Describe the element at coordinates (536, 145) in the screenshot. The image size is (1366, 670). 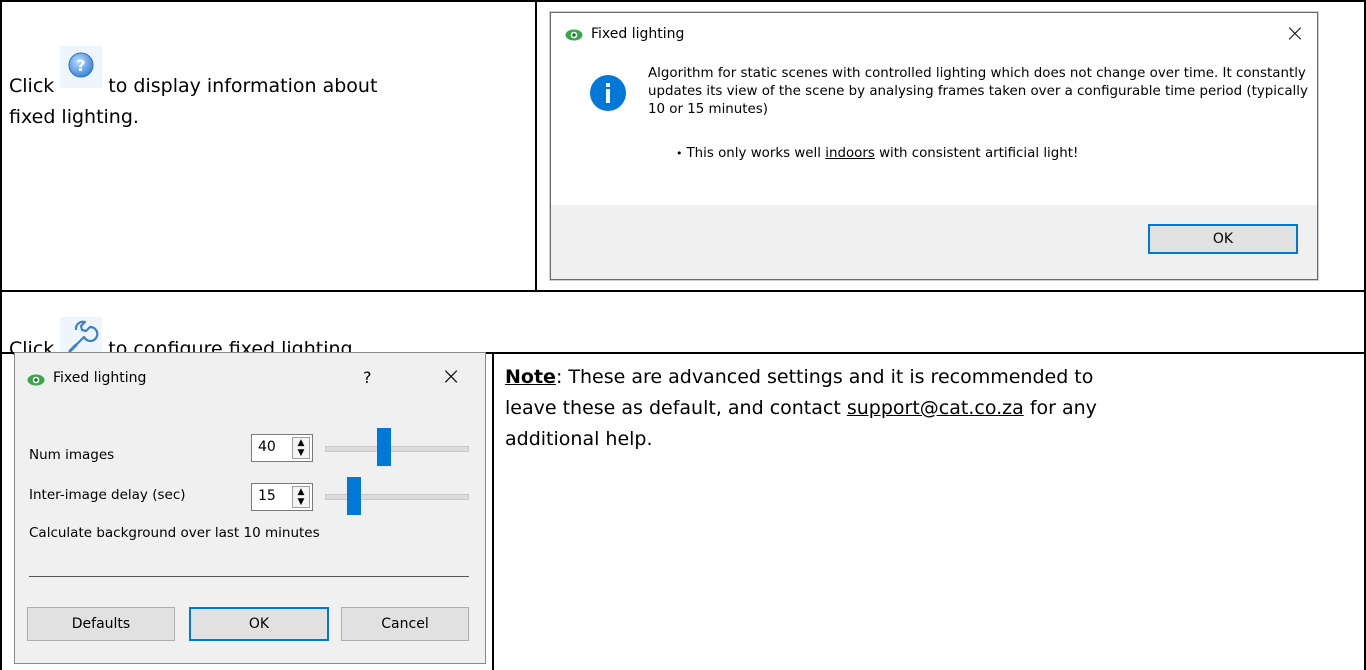
I see `table-col-divider-top` at that location.